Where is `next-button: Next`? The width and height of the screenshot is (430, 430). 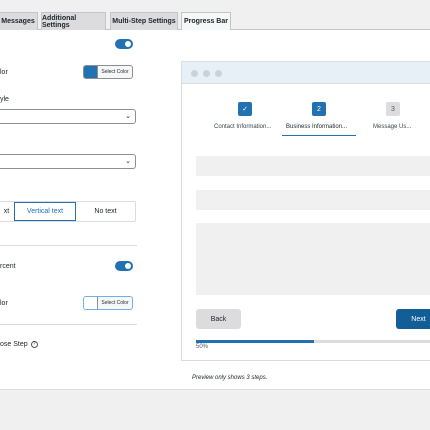
next-button: Next is located at coordinates (413, 319).